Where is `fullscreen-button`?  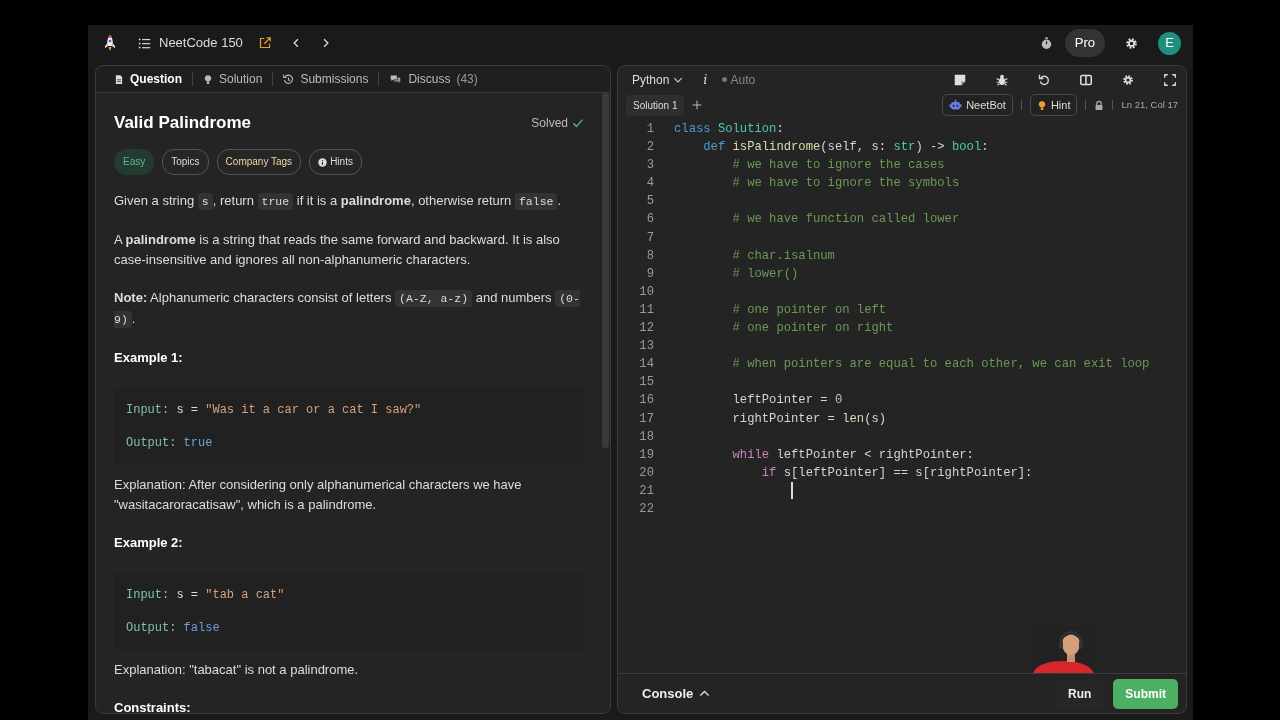 fullscreen-button is located at coordinates (1170, 79).